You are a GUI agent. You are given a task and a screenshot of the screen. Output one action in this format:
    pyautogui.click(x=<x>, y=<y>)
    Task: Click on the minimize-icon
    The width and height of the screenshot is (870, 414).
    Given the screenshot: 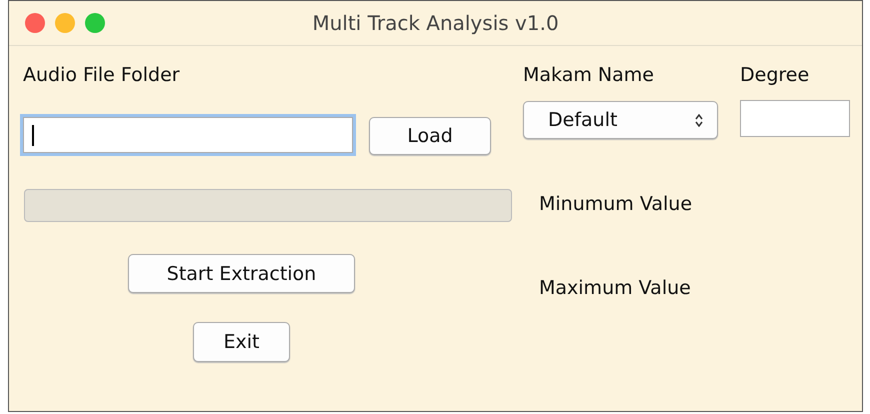 What is the action you would take?
    pyautogui.click(x=65, y=23)
    